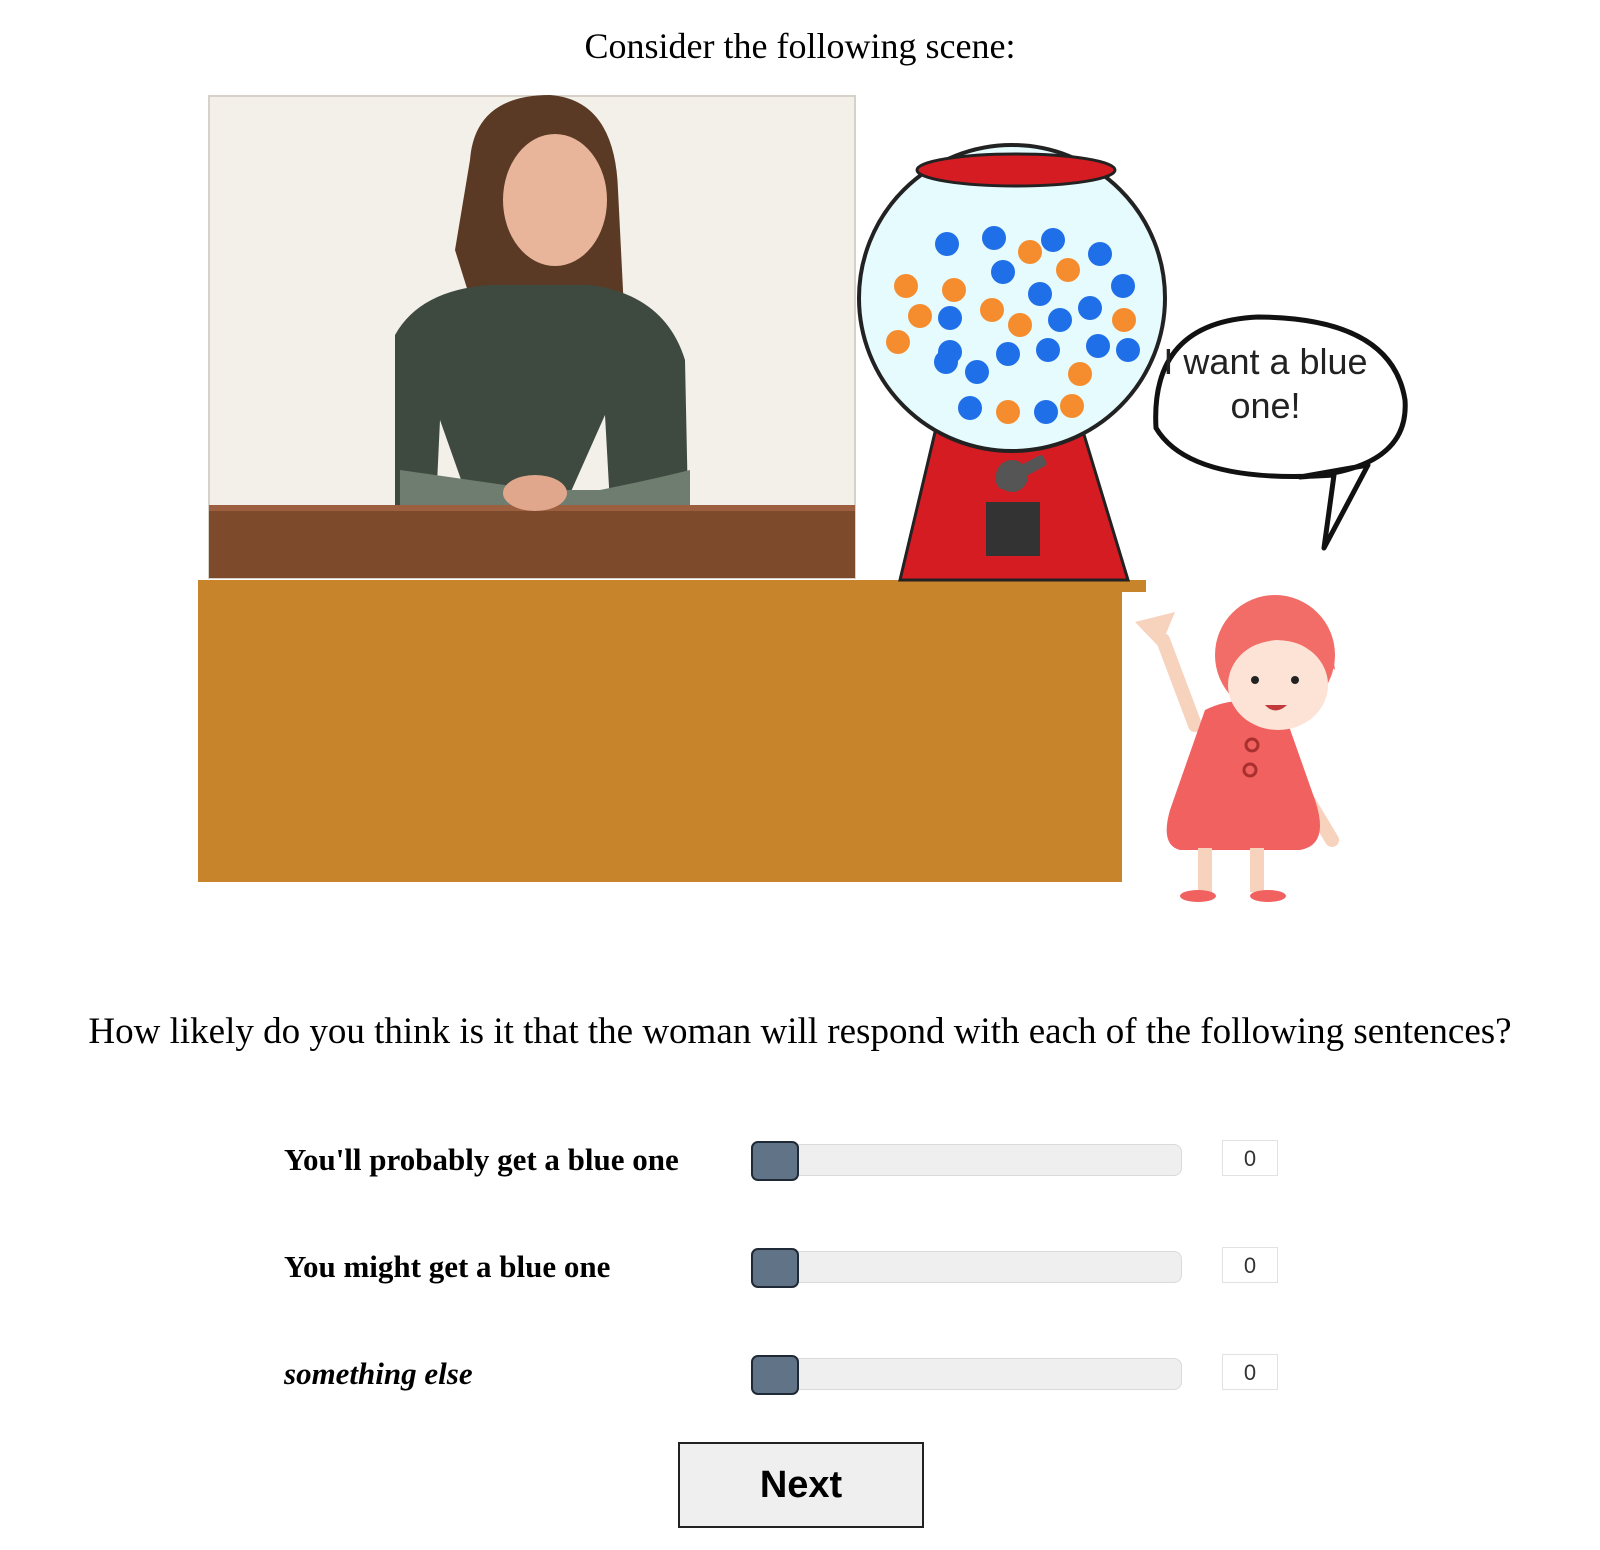 This screenshot has width=1600, height=1550. I want to click on speech-bubble-text: I want a blue one!, so click(1265, 383).